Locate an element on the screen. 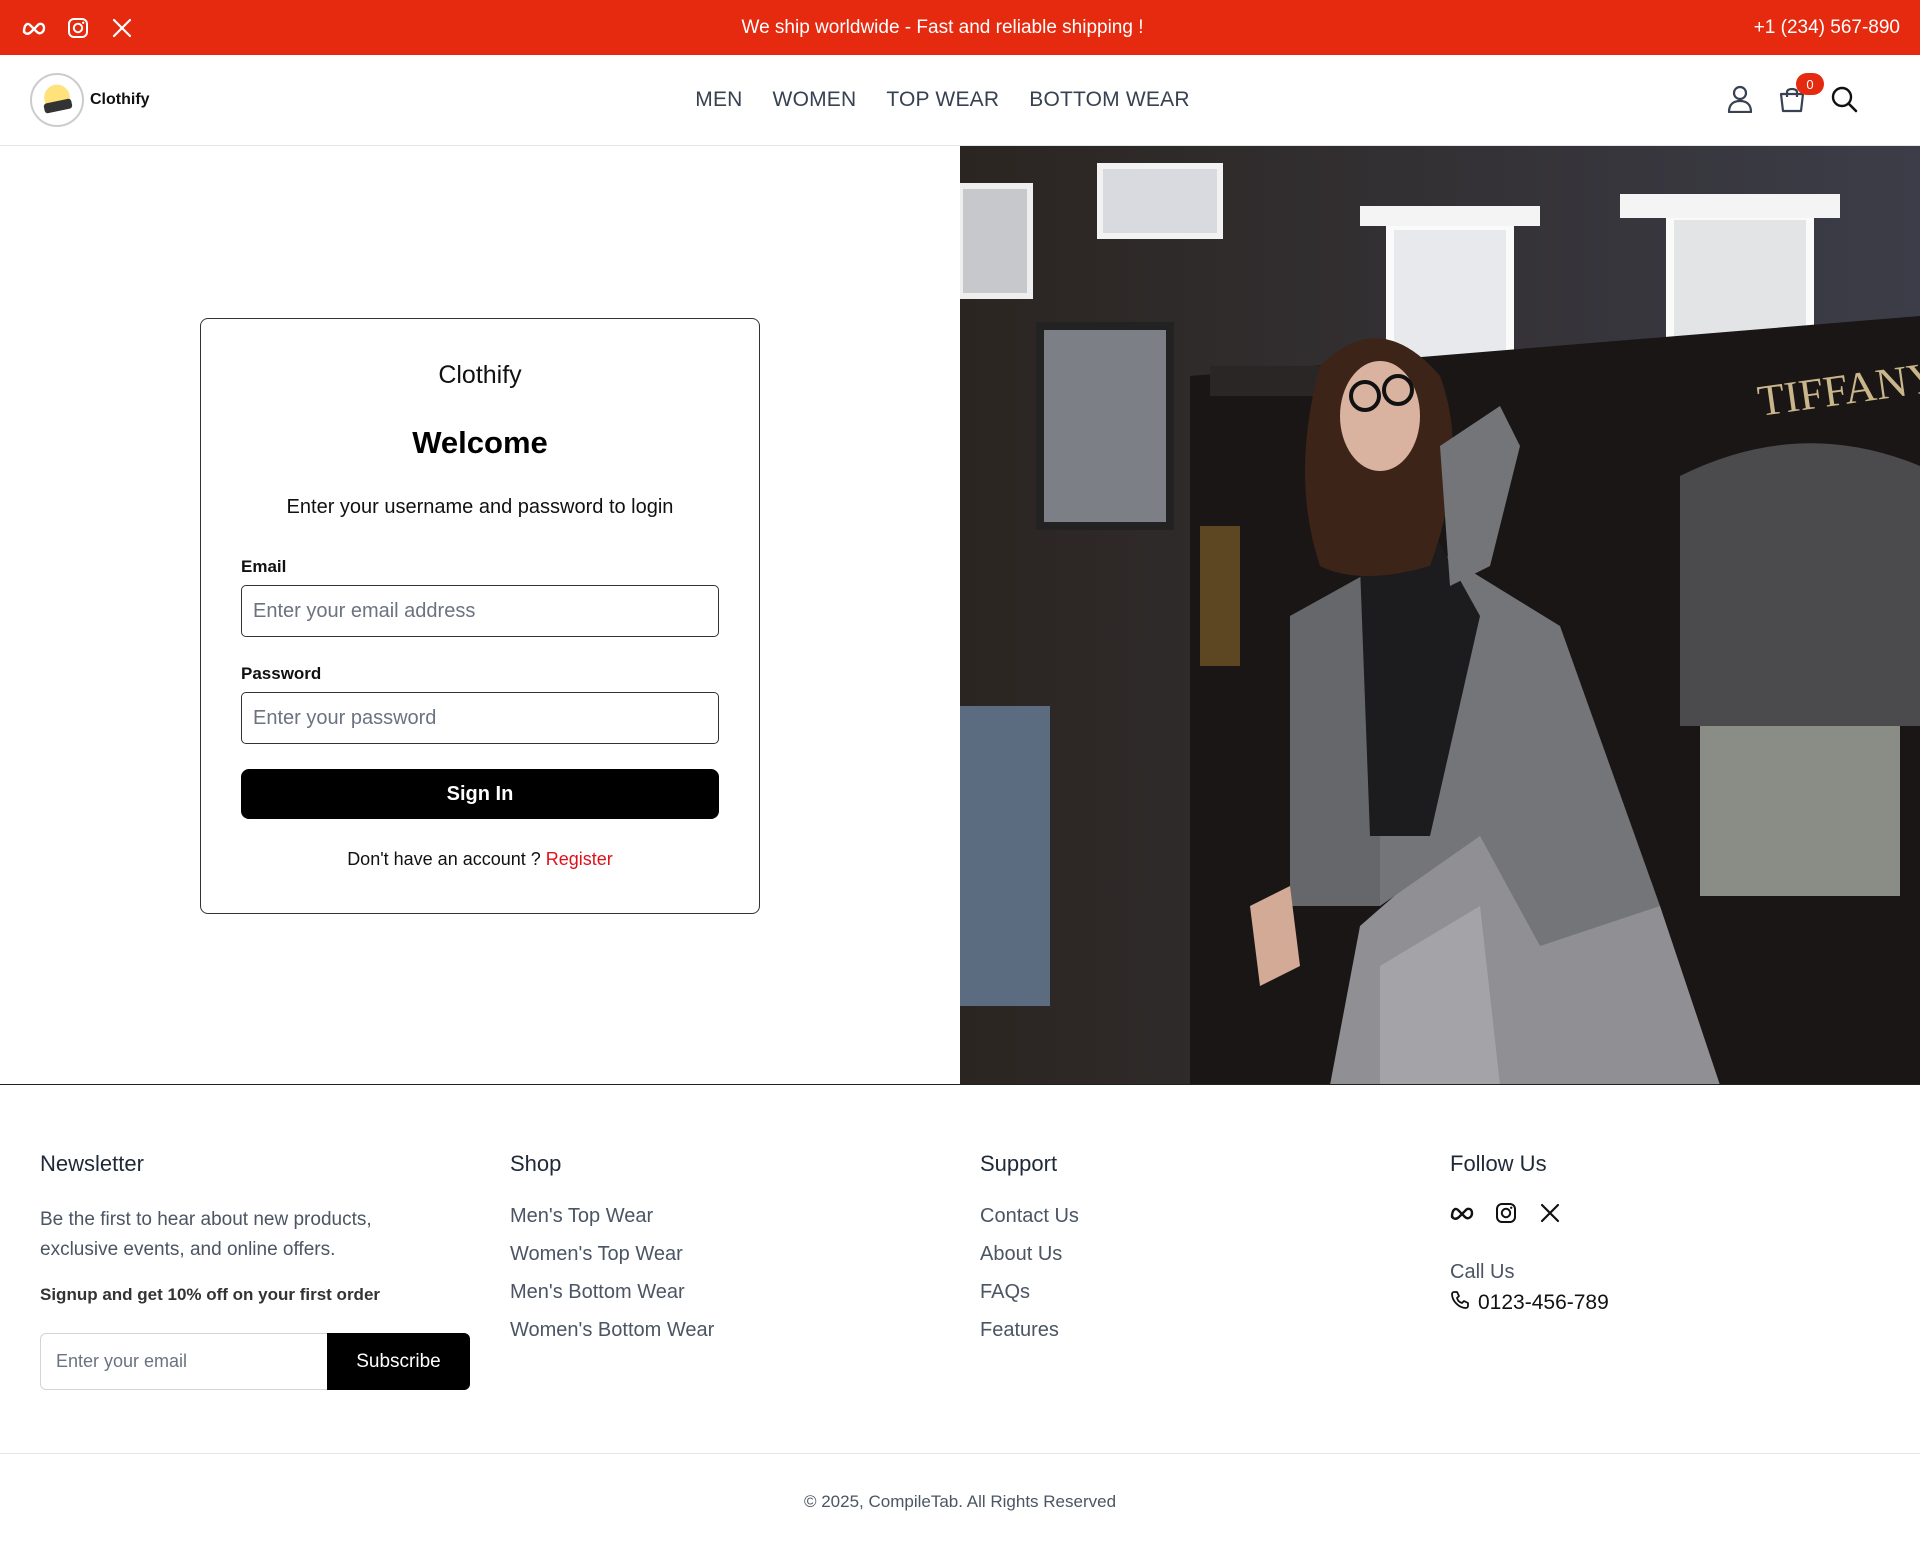  login-brand: Clothify is located at coordinates (480, 375).